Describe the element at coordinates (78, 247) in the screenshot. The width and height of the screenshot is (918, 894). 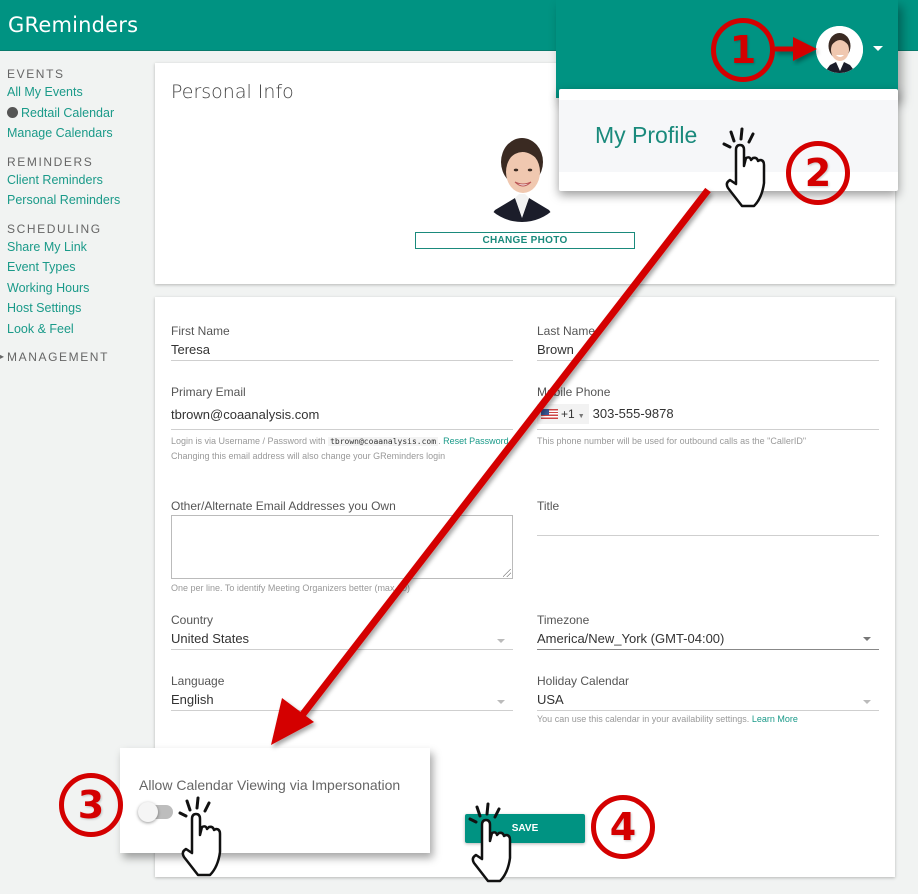
I see `sidebar-item-share-my-link: Share My Link` at that location.